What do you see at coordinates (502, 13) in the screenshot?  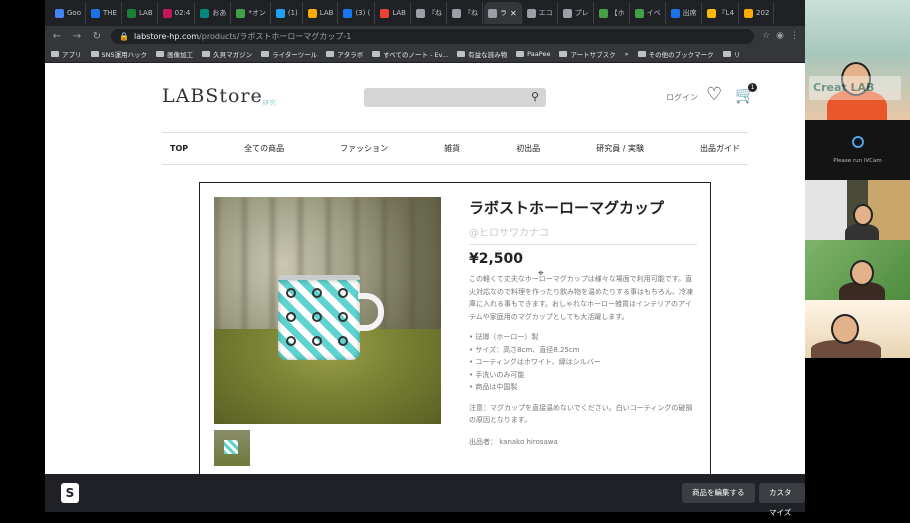 I see `browser-tab: ラ ✕` at bounding box center [502, 13].